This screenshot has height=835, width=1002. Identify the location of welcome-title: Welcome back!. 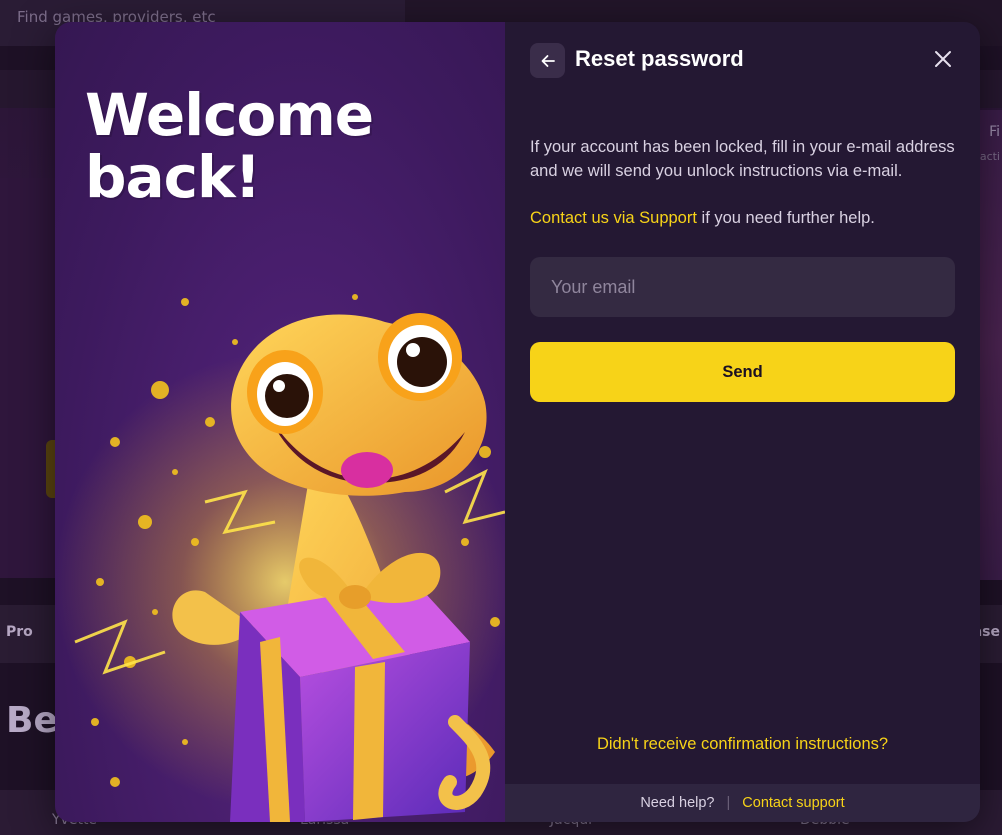
(250, 146).